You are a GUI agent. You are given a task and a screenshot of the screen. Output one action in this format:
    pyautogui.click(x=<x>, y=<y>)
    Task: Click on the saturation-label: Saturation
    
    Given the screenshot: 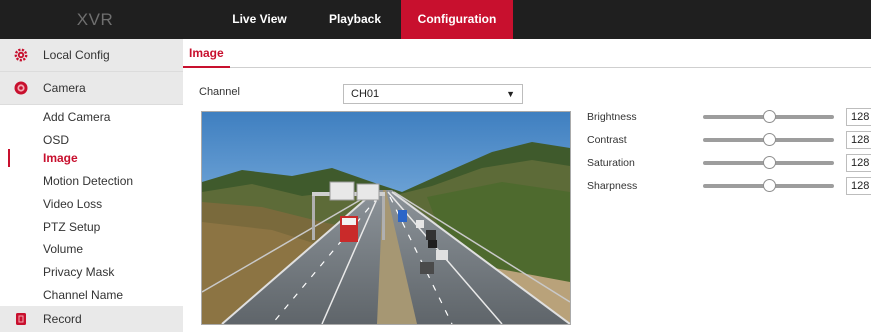 What is the action you would take?
    pyautogui.click(x=611, y=163)
    